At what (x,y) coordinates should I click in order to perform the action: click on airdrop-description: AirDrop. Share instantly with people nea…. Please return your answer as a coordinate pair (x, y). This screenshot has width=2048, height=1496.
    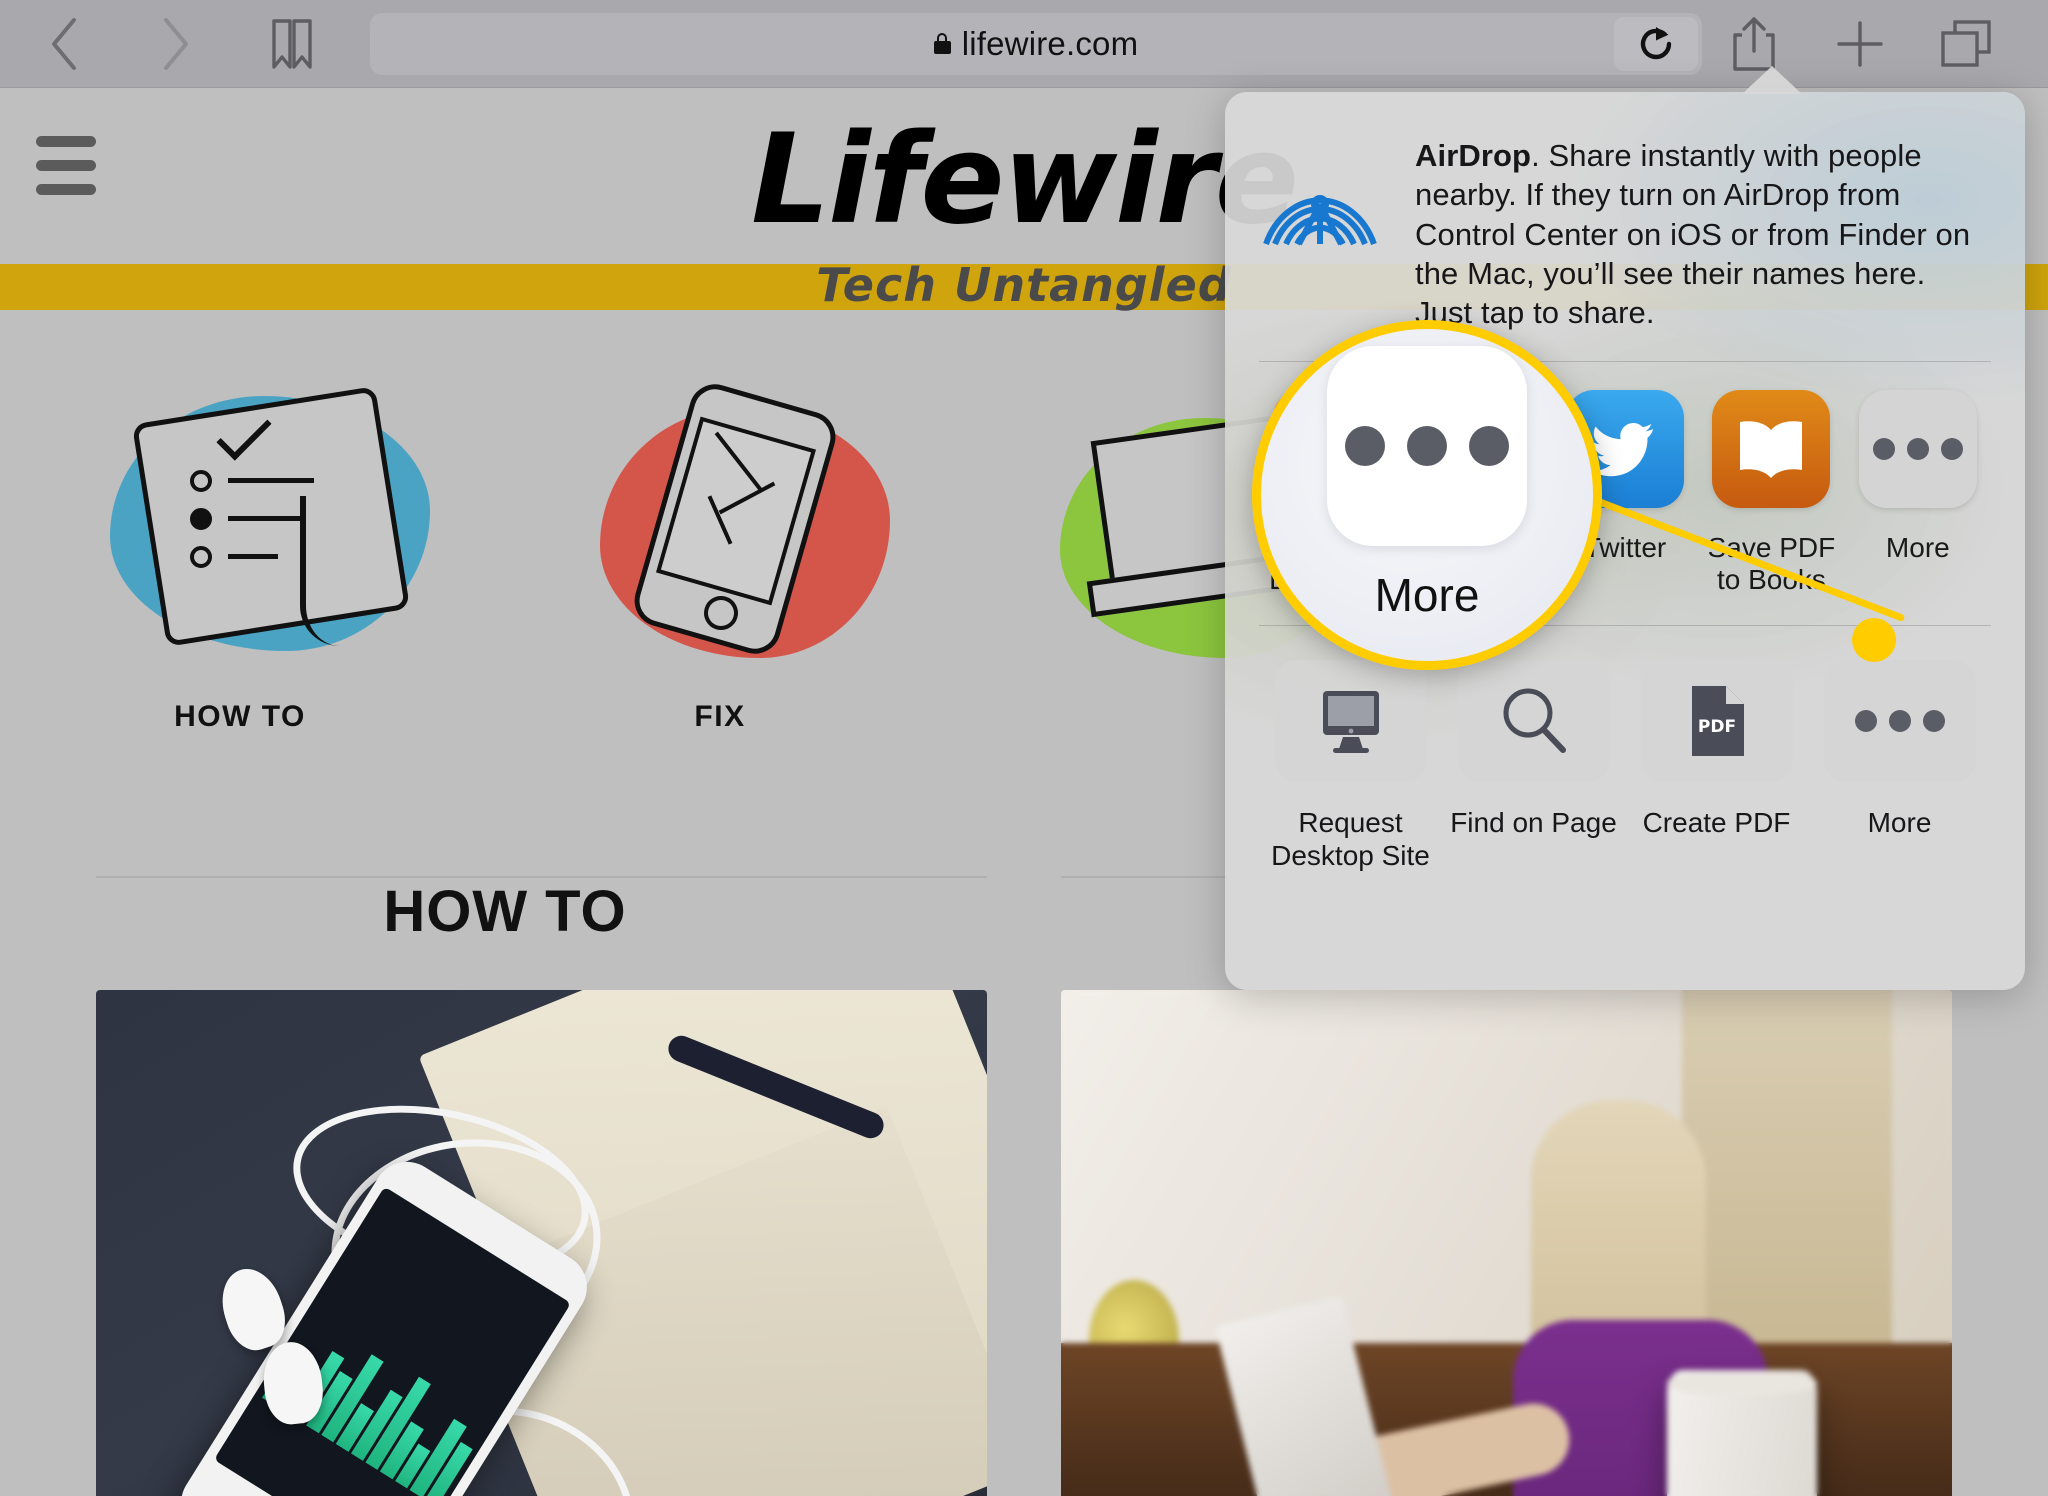
    Looking at the image, I should click on (1701, 234).